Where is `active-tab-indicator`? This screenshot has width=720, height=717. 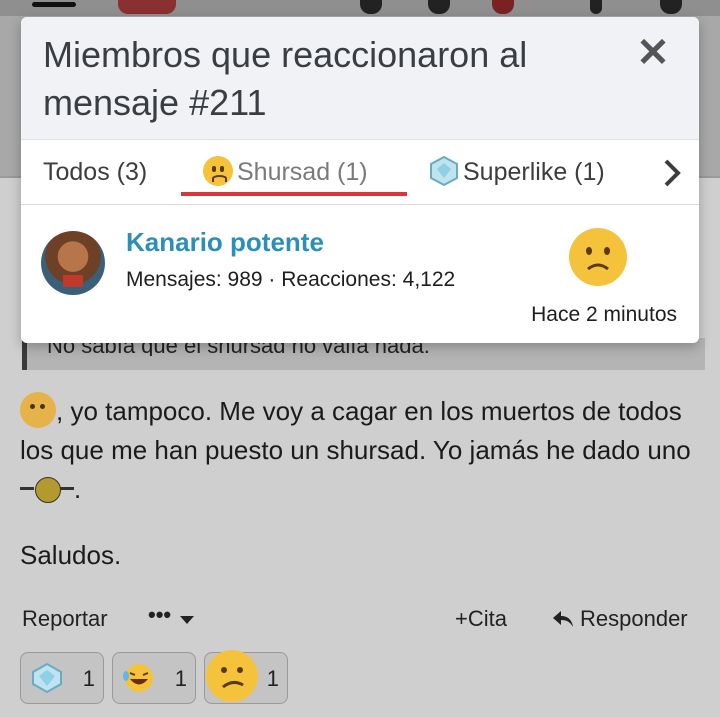
active-tab-indicator is located at coordinates (294, 194).